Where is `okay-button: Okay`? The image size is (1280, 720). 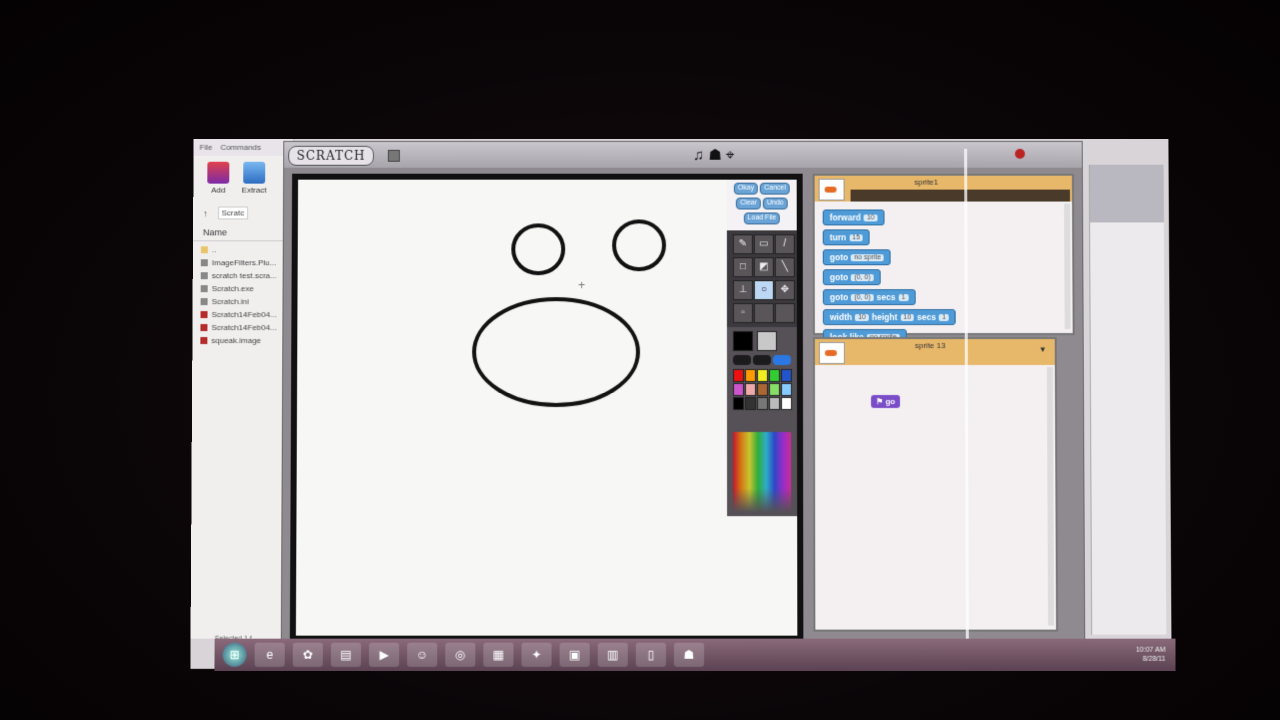
okay-button: Okay is located at coordinates (746, 189).